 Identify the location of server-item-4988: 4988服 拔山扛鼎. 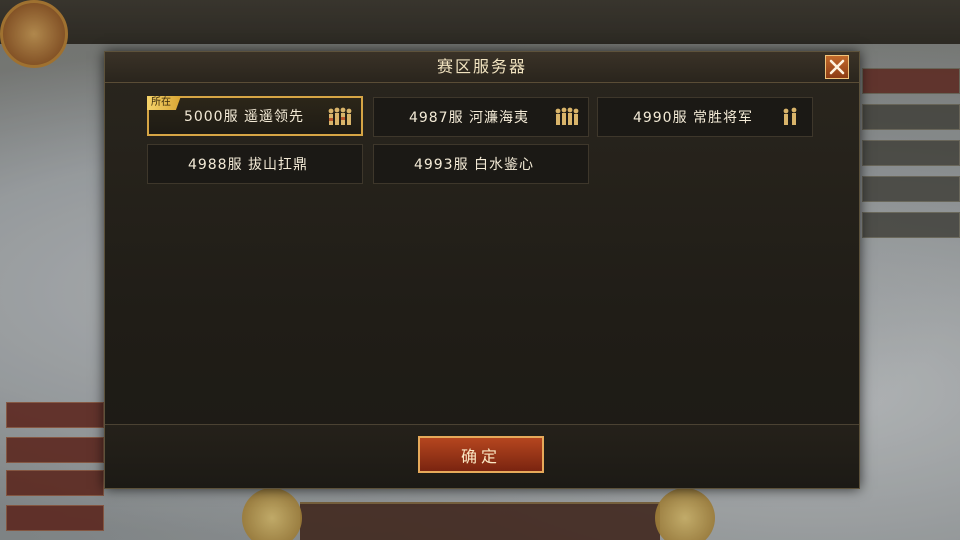
(255, 164).